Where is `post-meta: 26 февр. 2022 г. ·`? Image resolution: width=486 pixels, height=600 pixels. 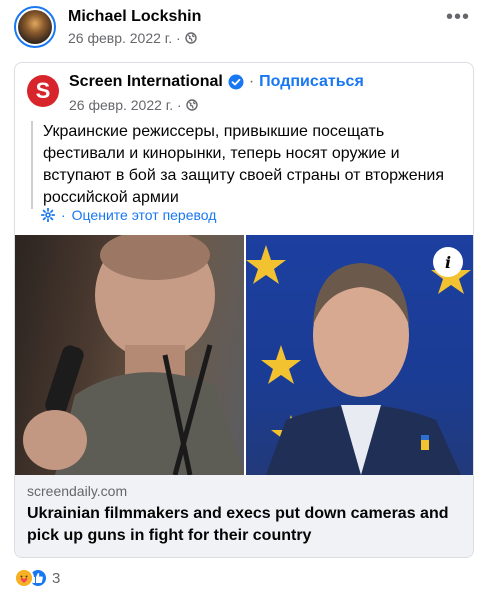 post-meta: 26 февр. 2022 г. · is located at coordinates (132, 38).